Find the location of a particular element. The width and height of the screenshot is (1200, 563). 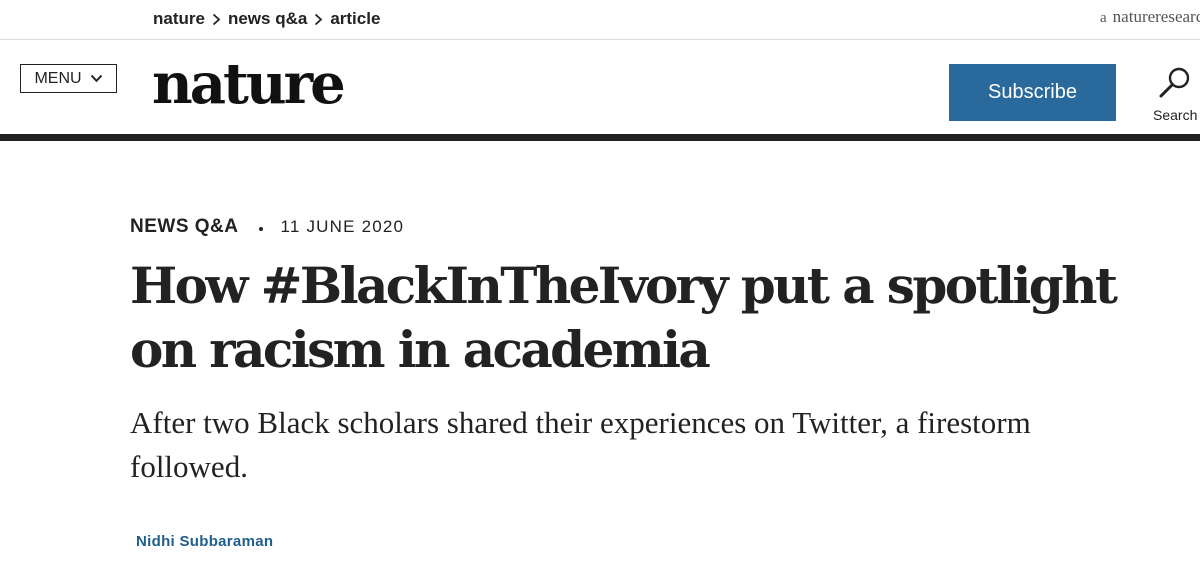

breadcrumb-link-nature: nature is located at coordinates (179, 19).